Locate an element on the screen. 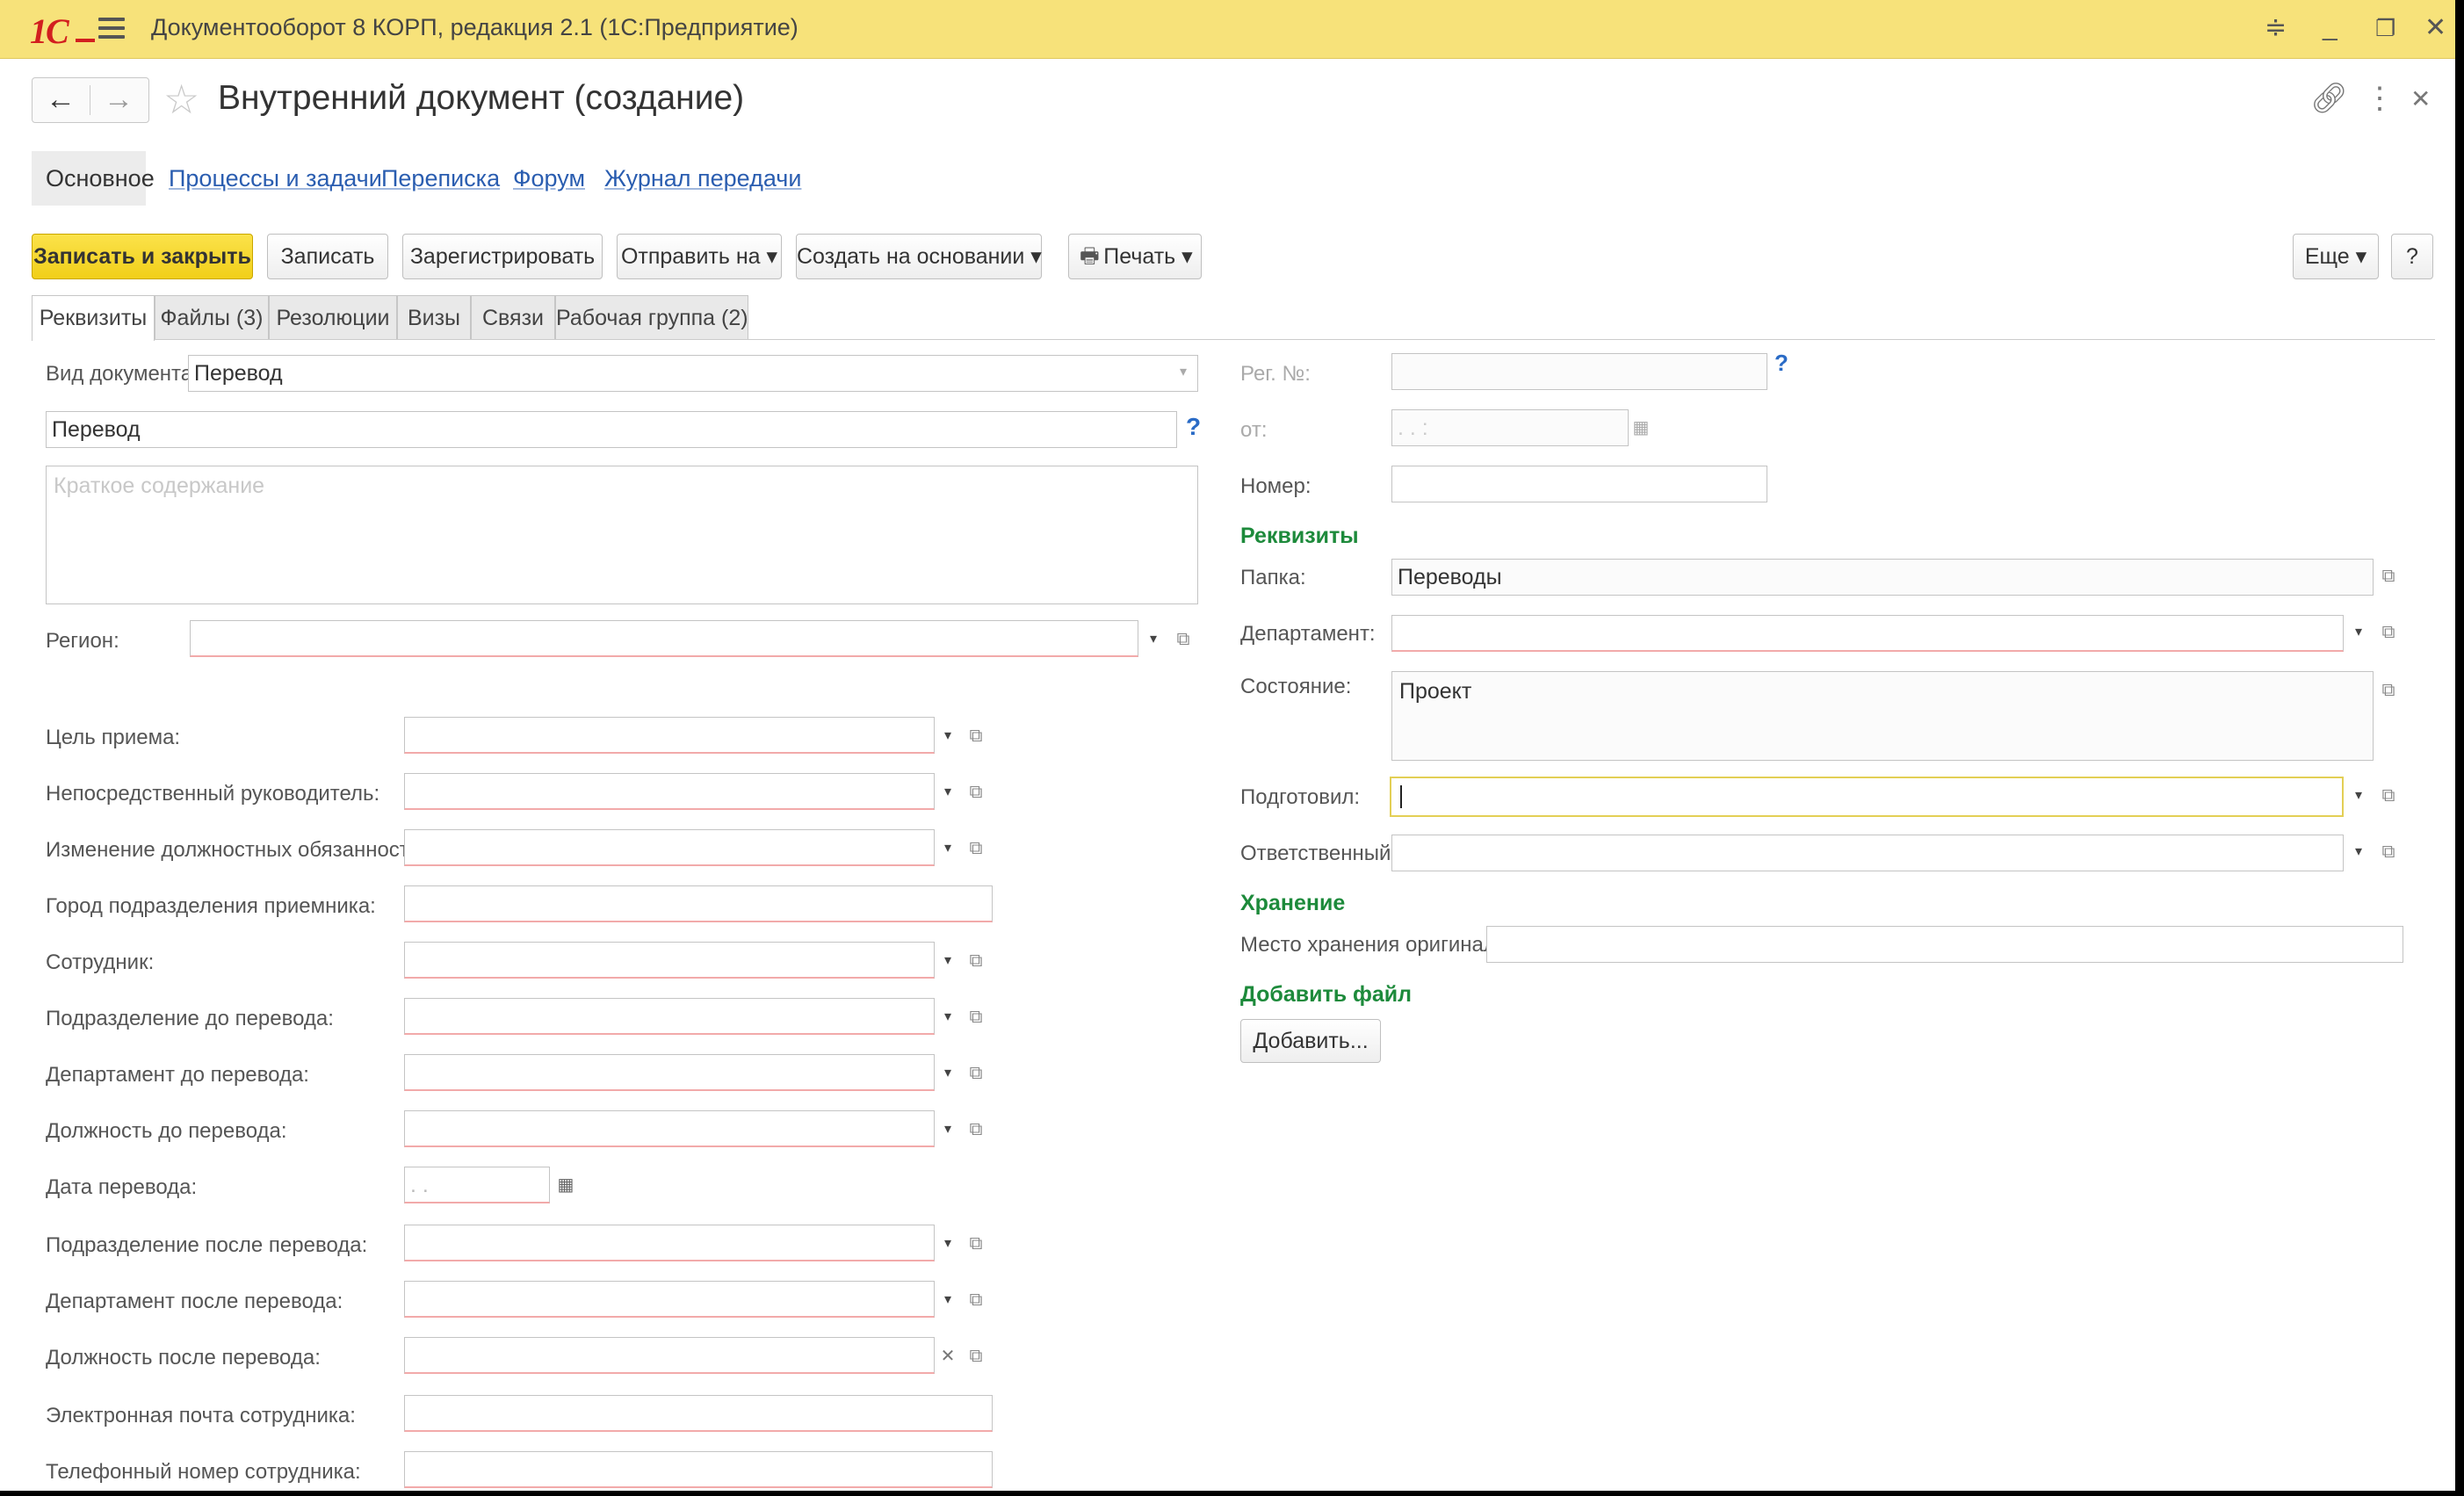  employee-field is located at coordinates (669, 961).